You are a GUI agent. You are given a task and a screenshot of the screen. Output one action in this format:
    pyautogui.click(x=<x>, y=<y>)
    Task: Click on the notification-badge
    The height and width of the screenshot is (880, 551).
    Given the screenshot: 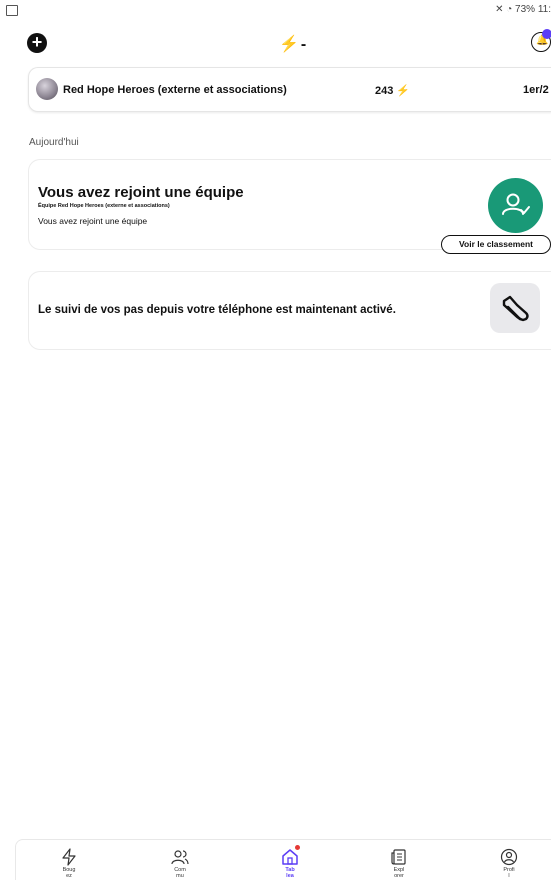 What is the action you would take?
    pyautogui.click(x=546, y=34)
    